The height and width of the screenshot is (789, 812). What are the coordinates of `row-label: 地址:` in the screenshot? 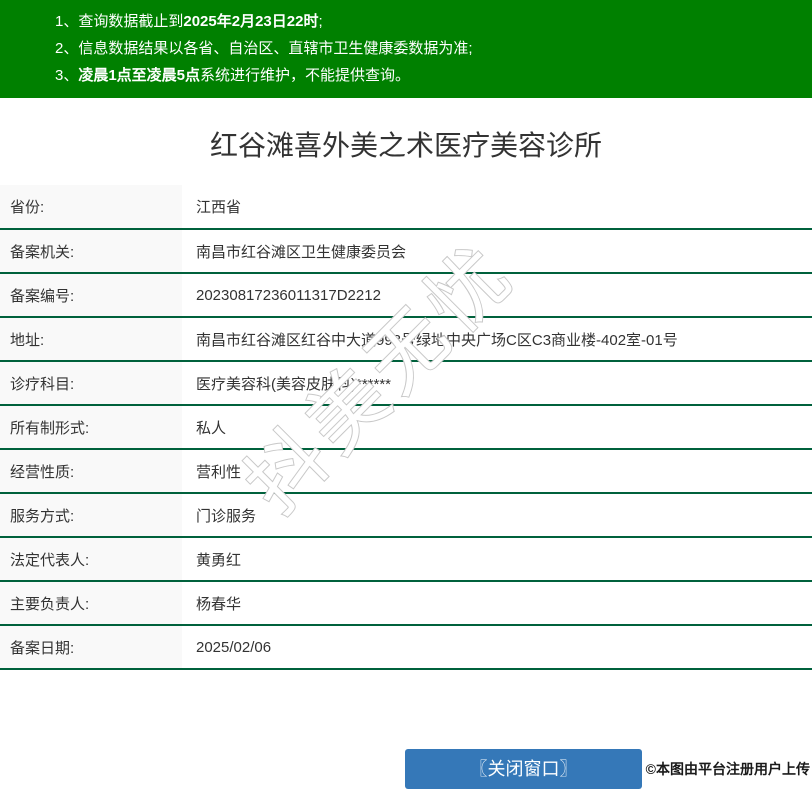 It's located at (91, 339).